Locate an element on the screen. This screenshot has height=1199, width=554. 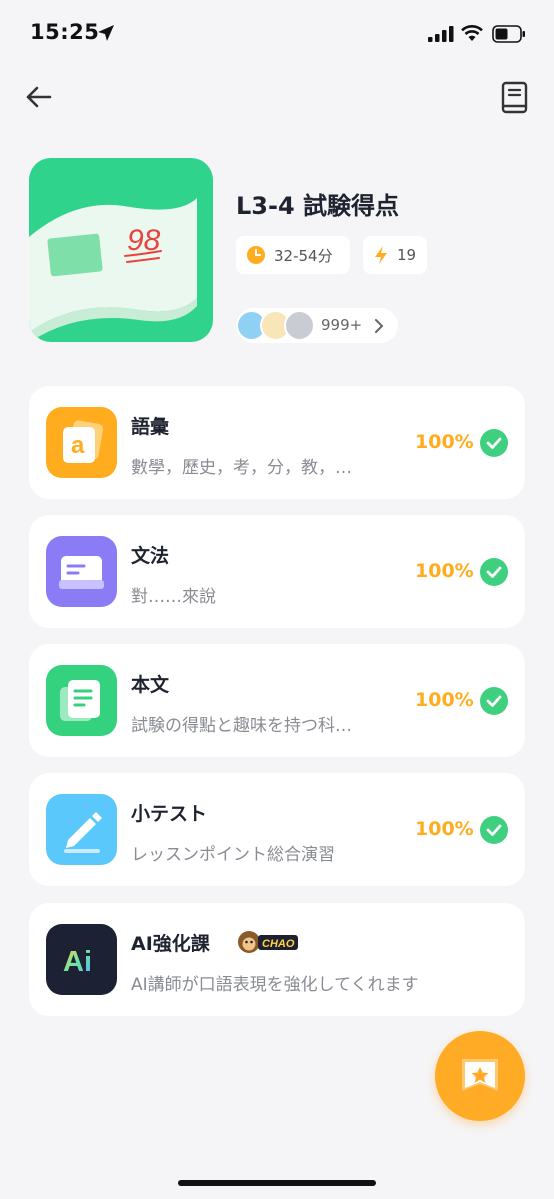
learners-count: 999+ is located at coordinates (342, 325).